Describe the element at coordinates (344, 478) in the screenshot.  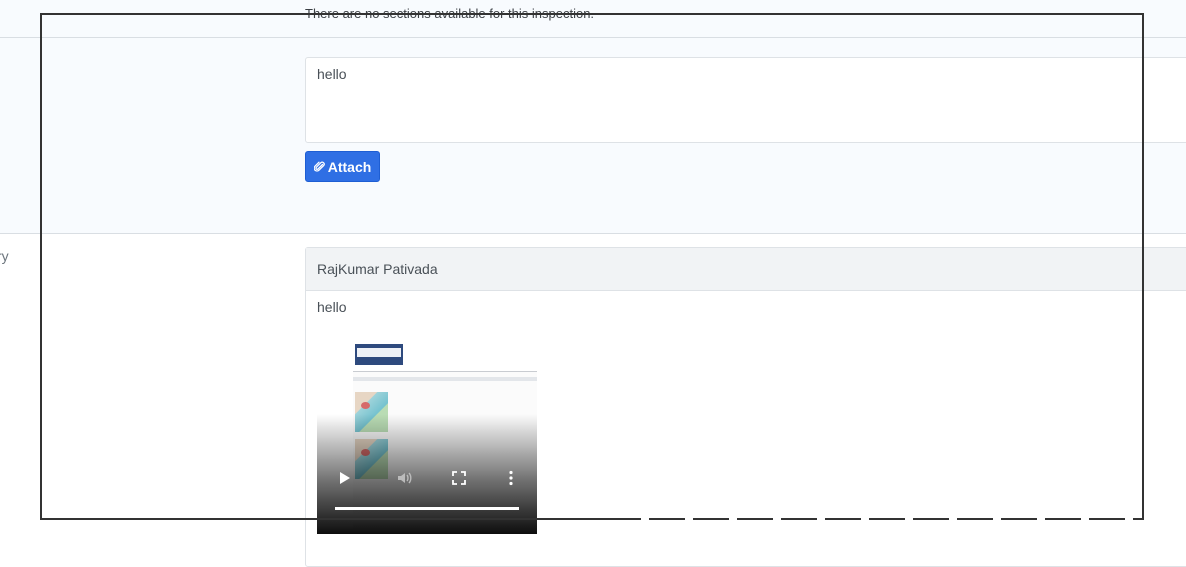
I see `play-icon` at that location.